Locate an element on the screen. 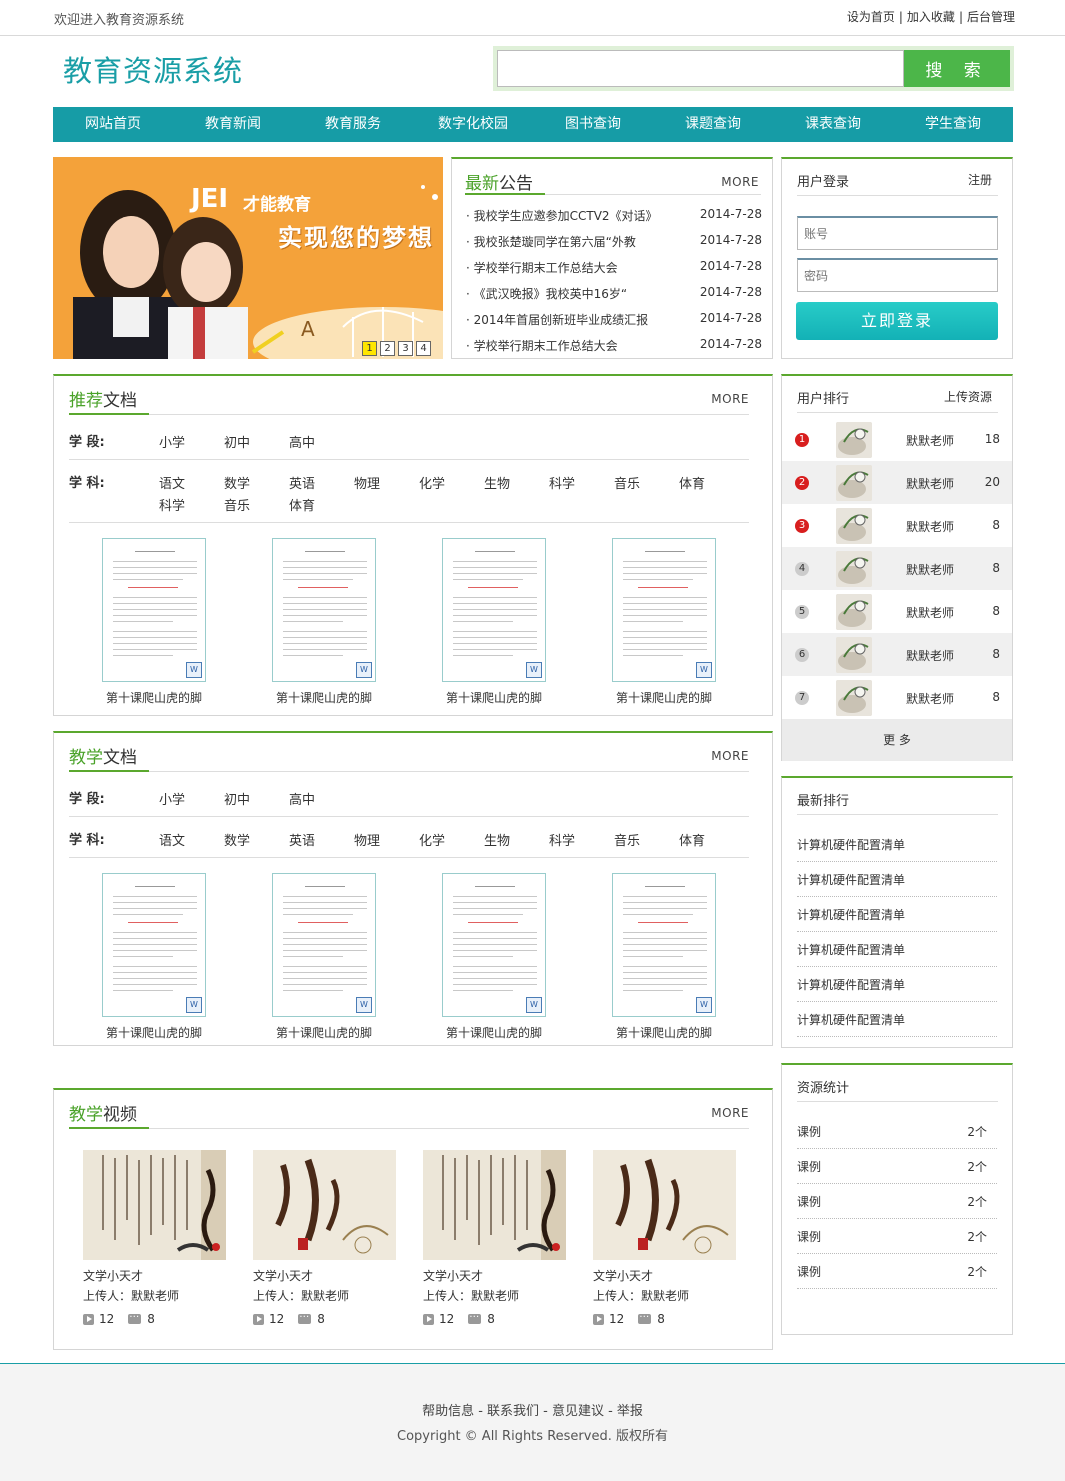 The width and height of the screenshot is (1065, 1481). nav-schedule-search: 课表查询 is located at coordinates (833, 124).